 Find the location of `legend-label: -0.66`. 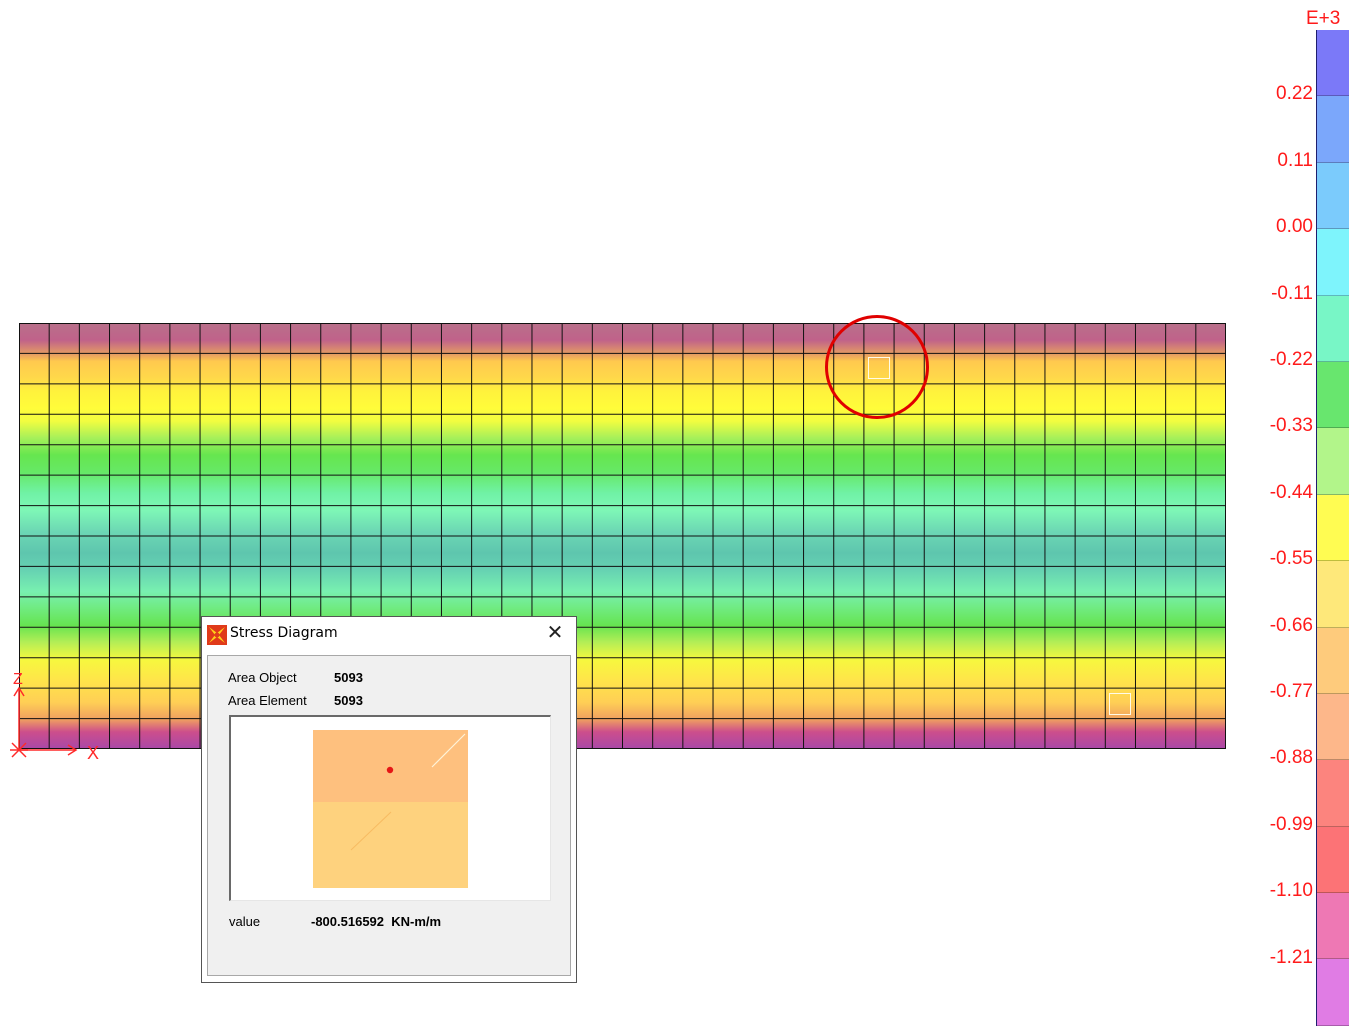

legend-label: -0.66 is located at coordinates (1291, 625).